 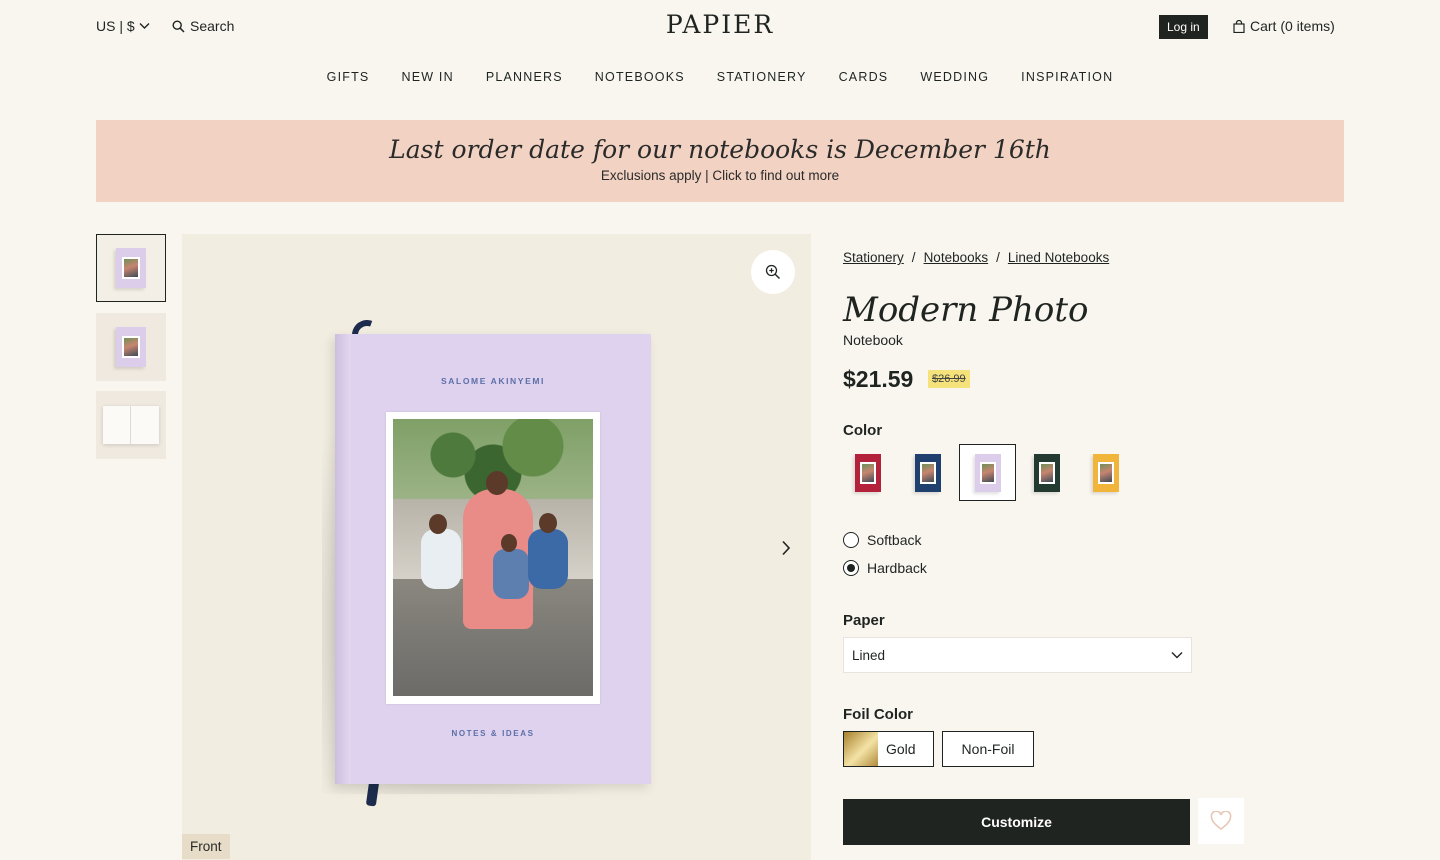 What do you see at coordinates (427, 77) in the screenshot?
I see `nav-item-new-in: NEW IN` at bounding box center [427, 77].